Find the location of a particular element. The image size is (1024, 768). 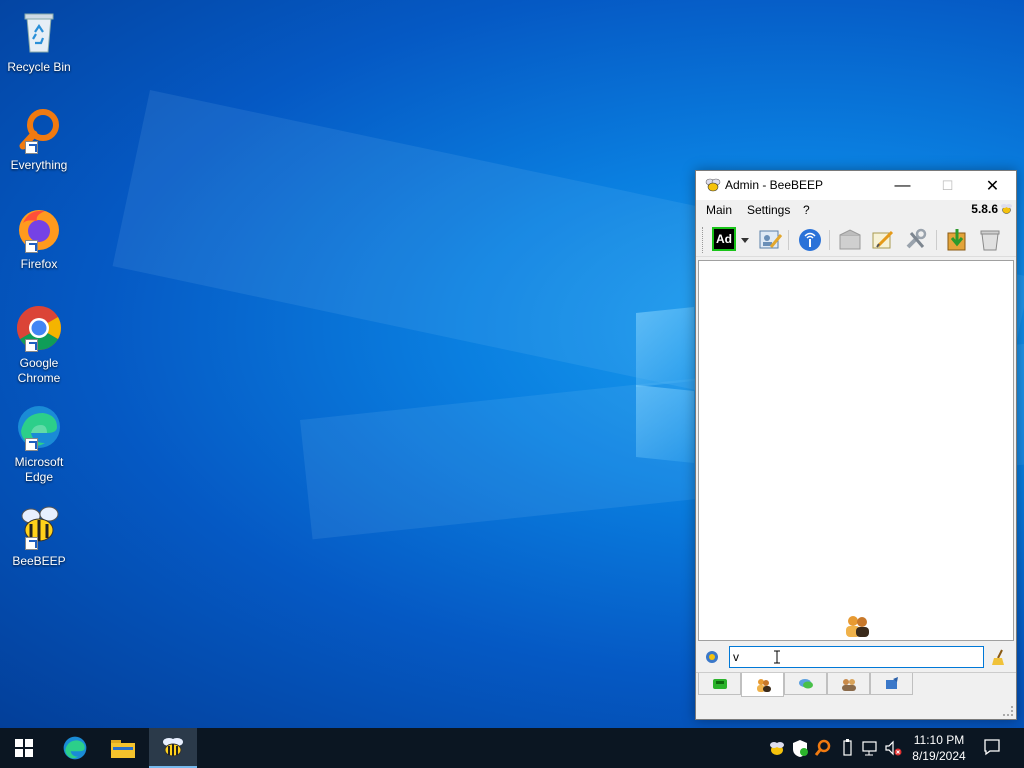

text-cursor-icon is located at coordinates (777, 657).